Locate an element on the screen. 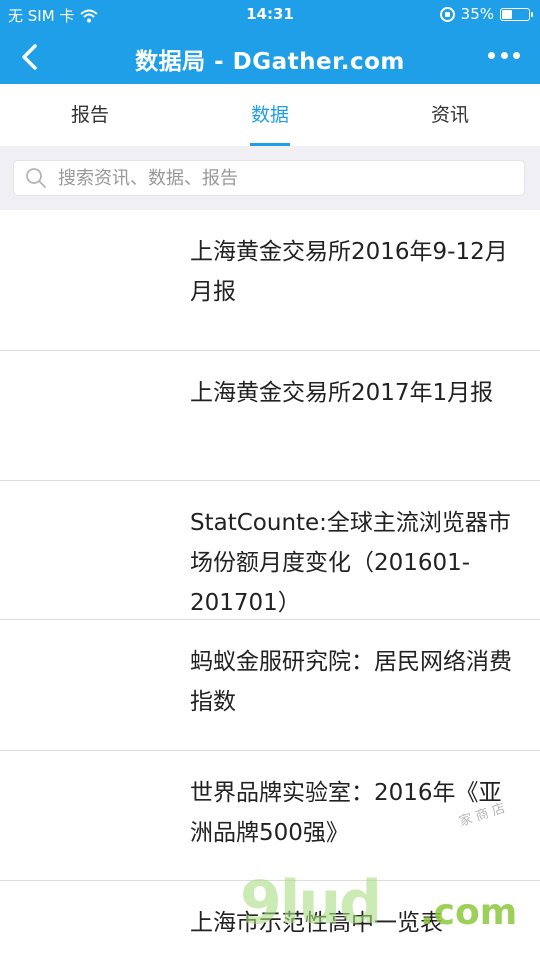  list-item: 上海市示范性高中一览表 is located at coordinates (270, 920).